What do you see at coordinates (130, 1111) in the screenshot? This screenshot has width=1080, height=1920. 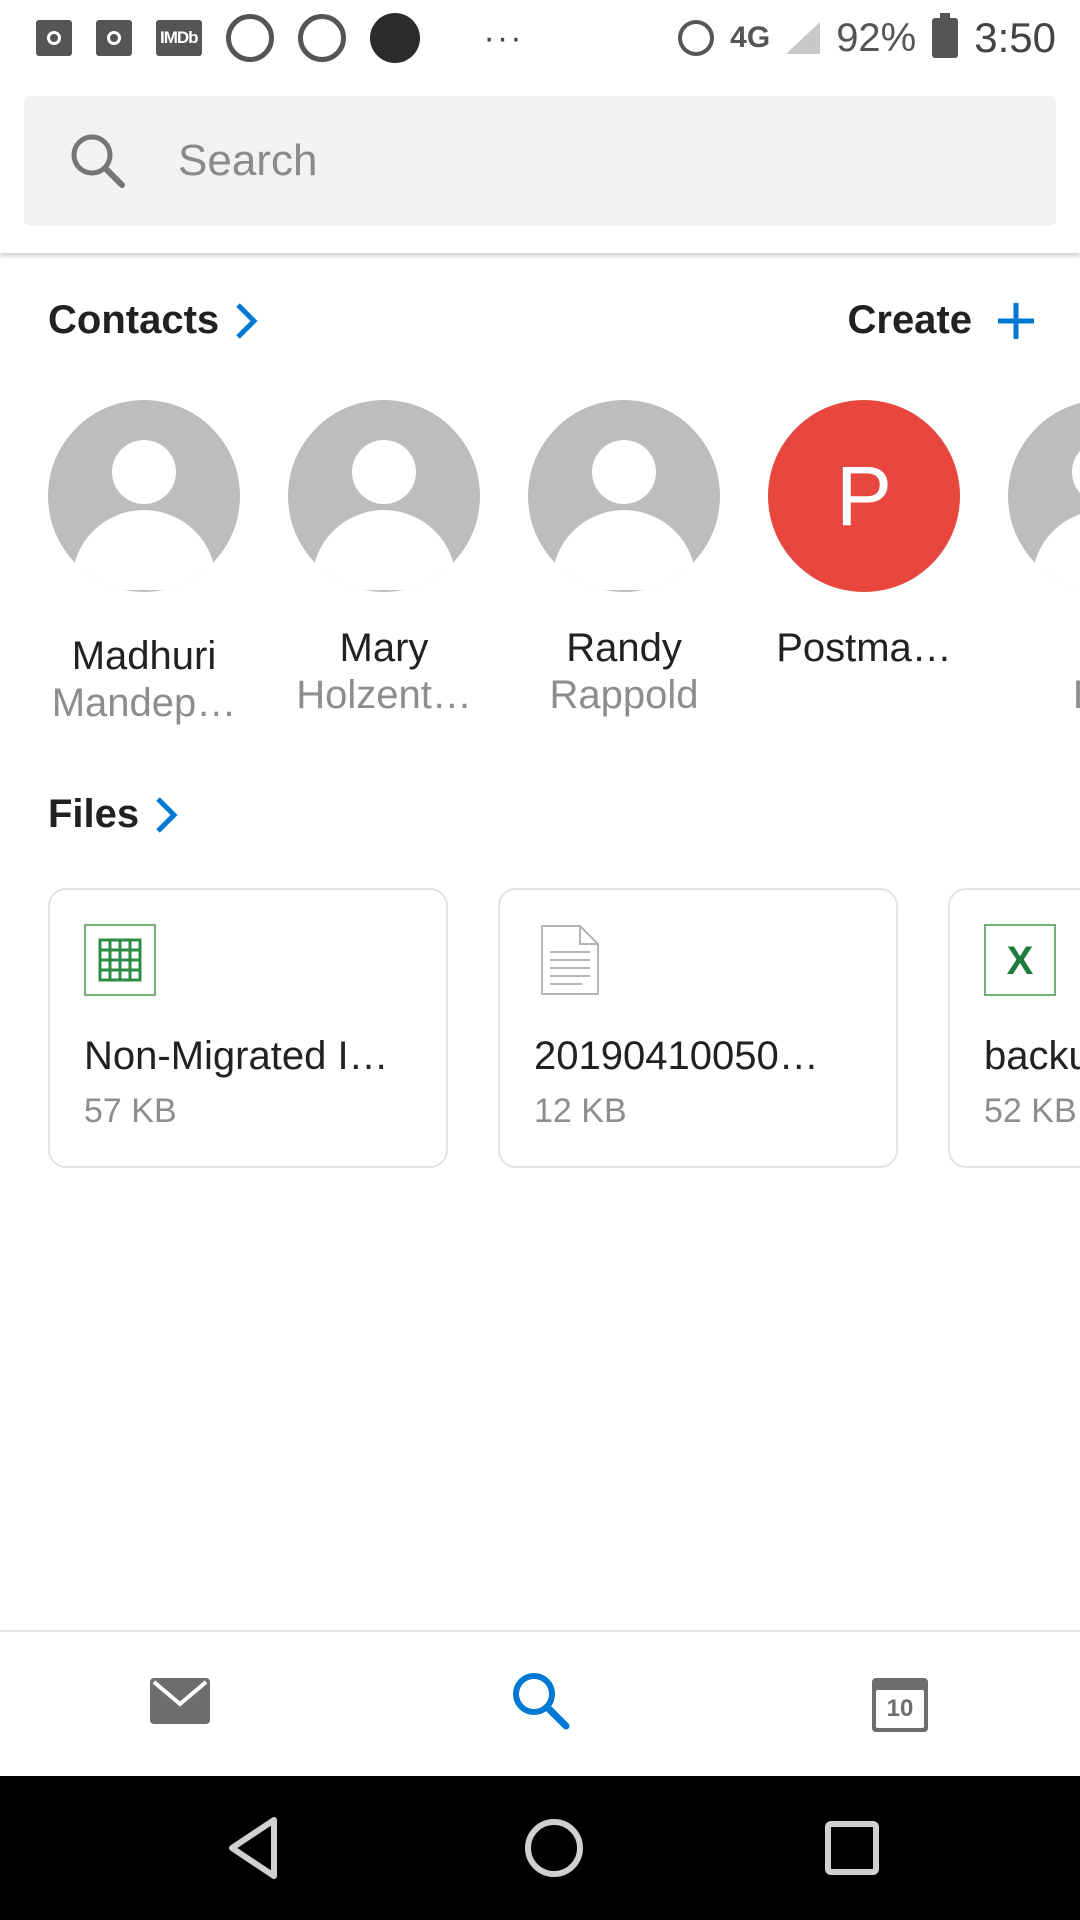 I see `file-size: 57 KB` at bounding box center [130, 1111].